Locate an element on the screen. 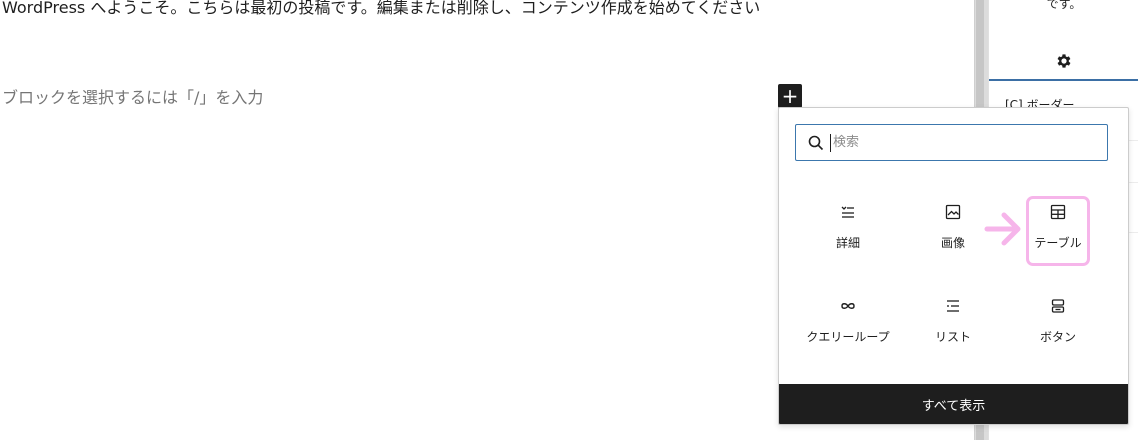  plus-icon: + is located at coordinates (790, 96).